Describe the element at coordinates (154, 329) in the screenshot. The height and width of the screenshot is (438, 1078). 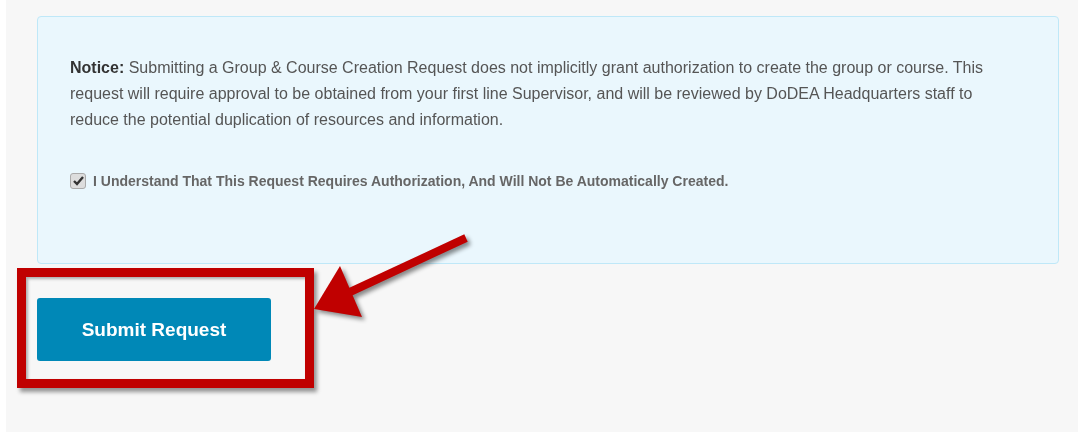
I see `submit-button: Submit Request` at that location.